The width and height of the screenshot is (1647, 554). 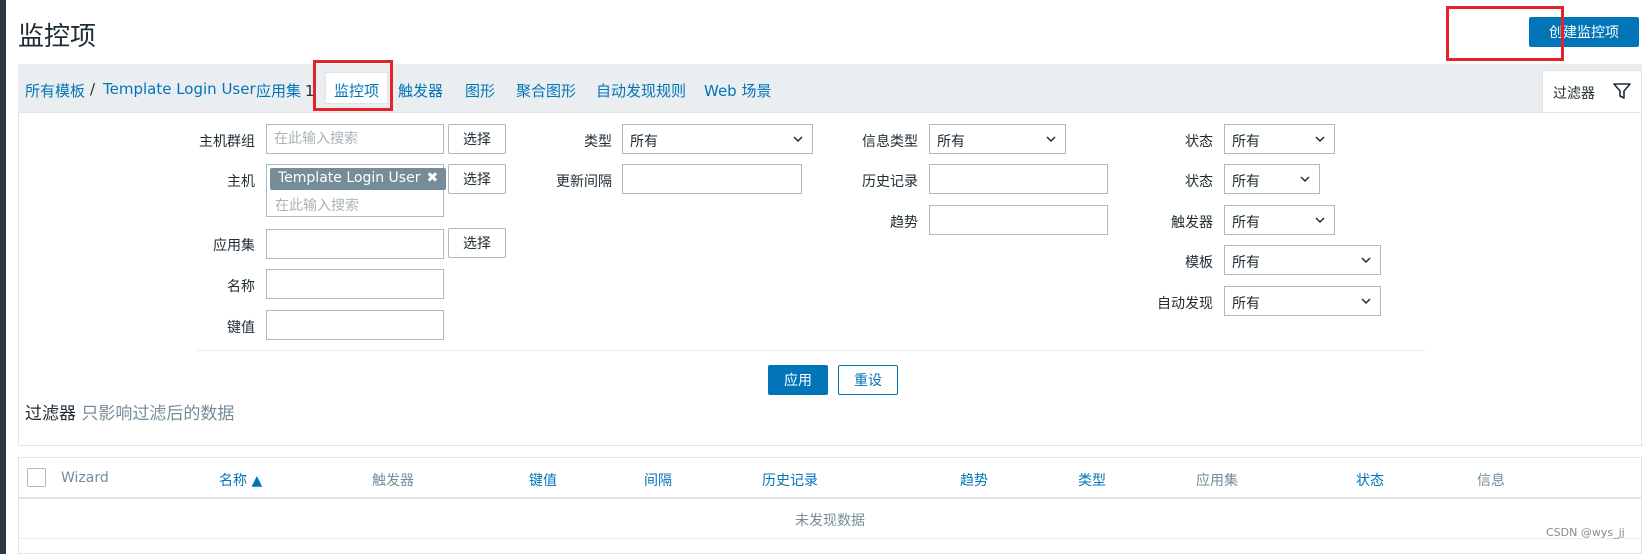 What do you see at coordinates (868, 380) in the screenshot?
I see `reset-button: 重设` at bounding box center [868, 380].